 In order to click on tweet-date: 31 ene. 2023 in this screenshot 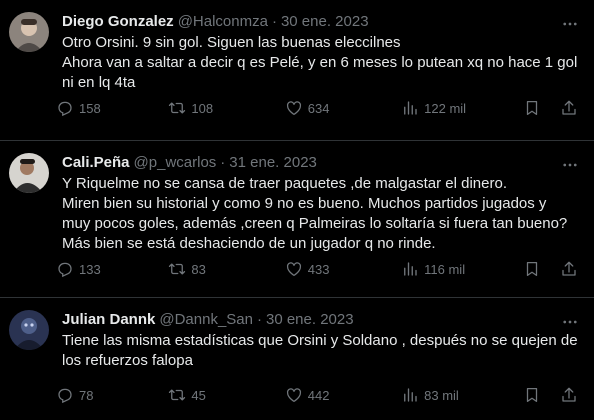, I will do `click(273, 163)`.